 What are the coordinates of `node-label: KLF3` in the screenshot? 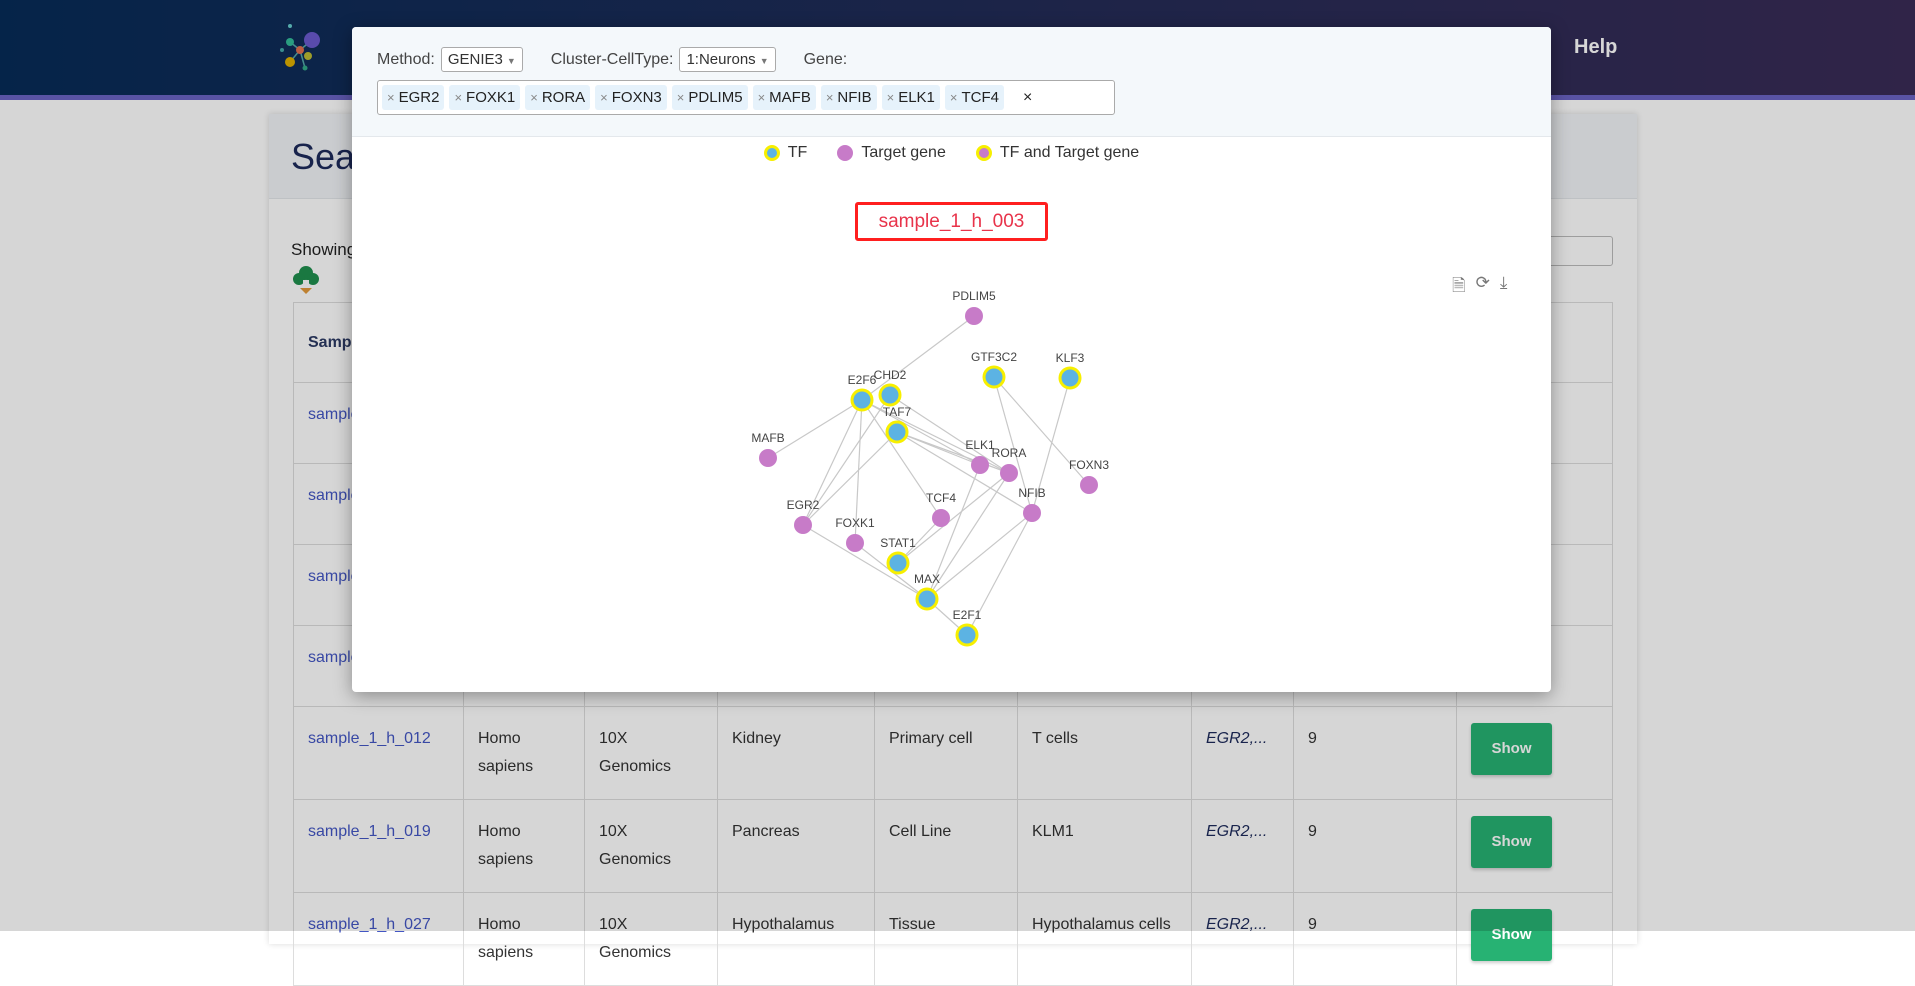 It's located at (1070, 358).